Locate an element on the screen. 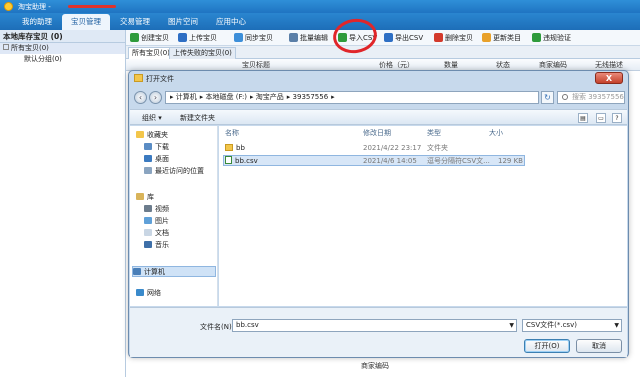 This screenshot has height=377, width=640. document-icon is located at coordinates (148, 232).